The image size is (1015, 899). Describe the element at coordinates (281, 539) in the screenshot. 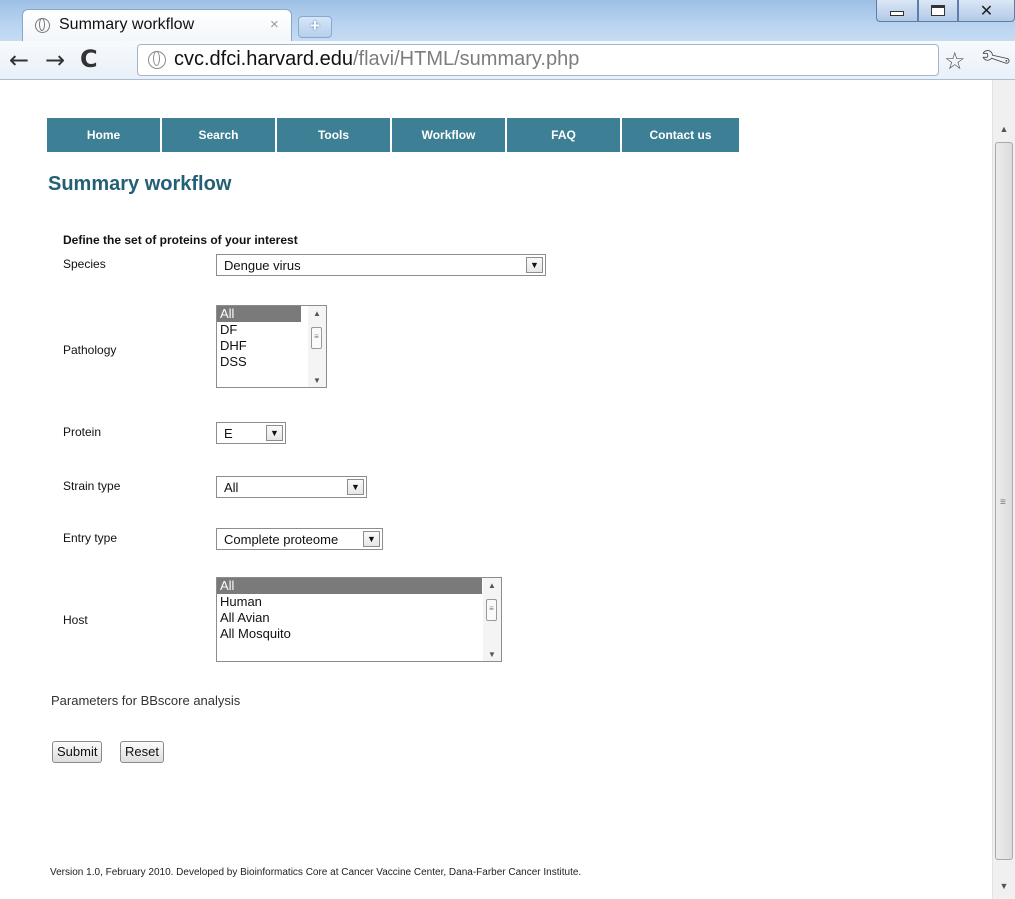

I see `entry-type-value: Complete proteome` at that location.